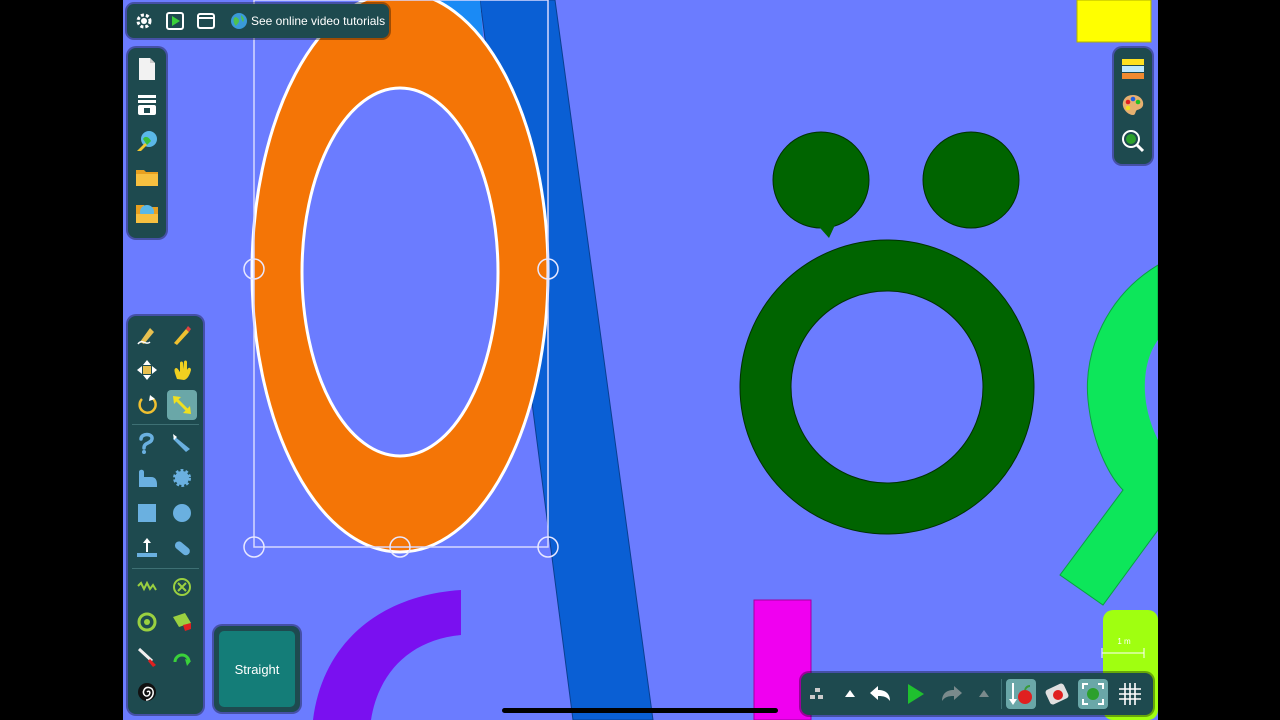  I want to click on archive-icon, so click(147, 105).